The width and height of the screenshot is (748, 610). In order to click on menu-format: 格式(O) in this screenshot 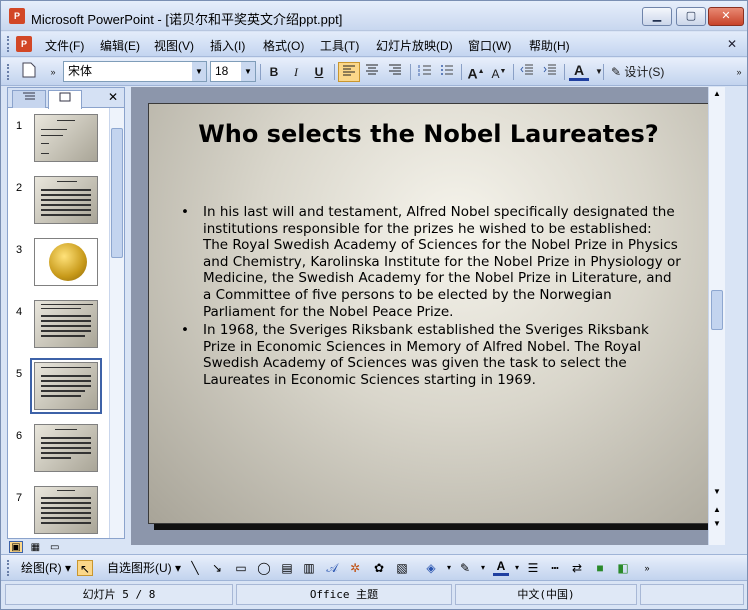, I will do `click(283, 45)`.